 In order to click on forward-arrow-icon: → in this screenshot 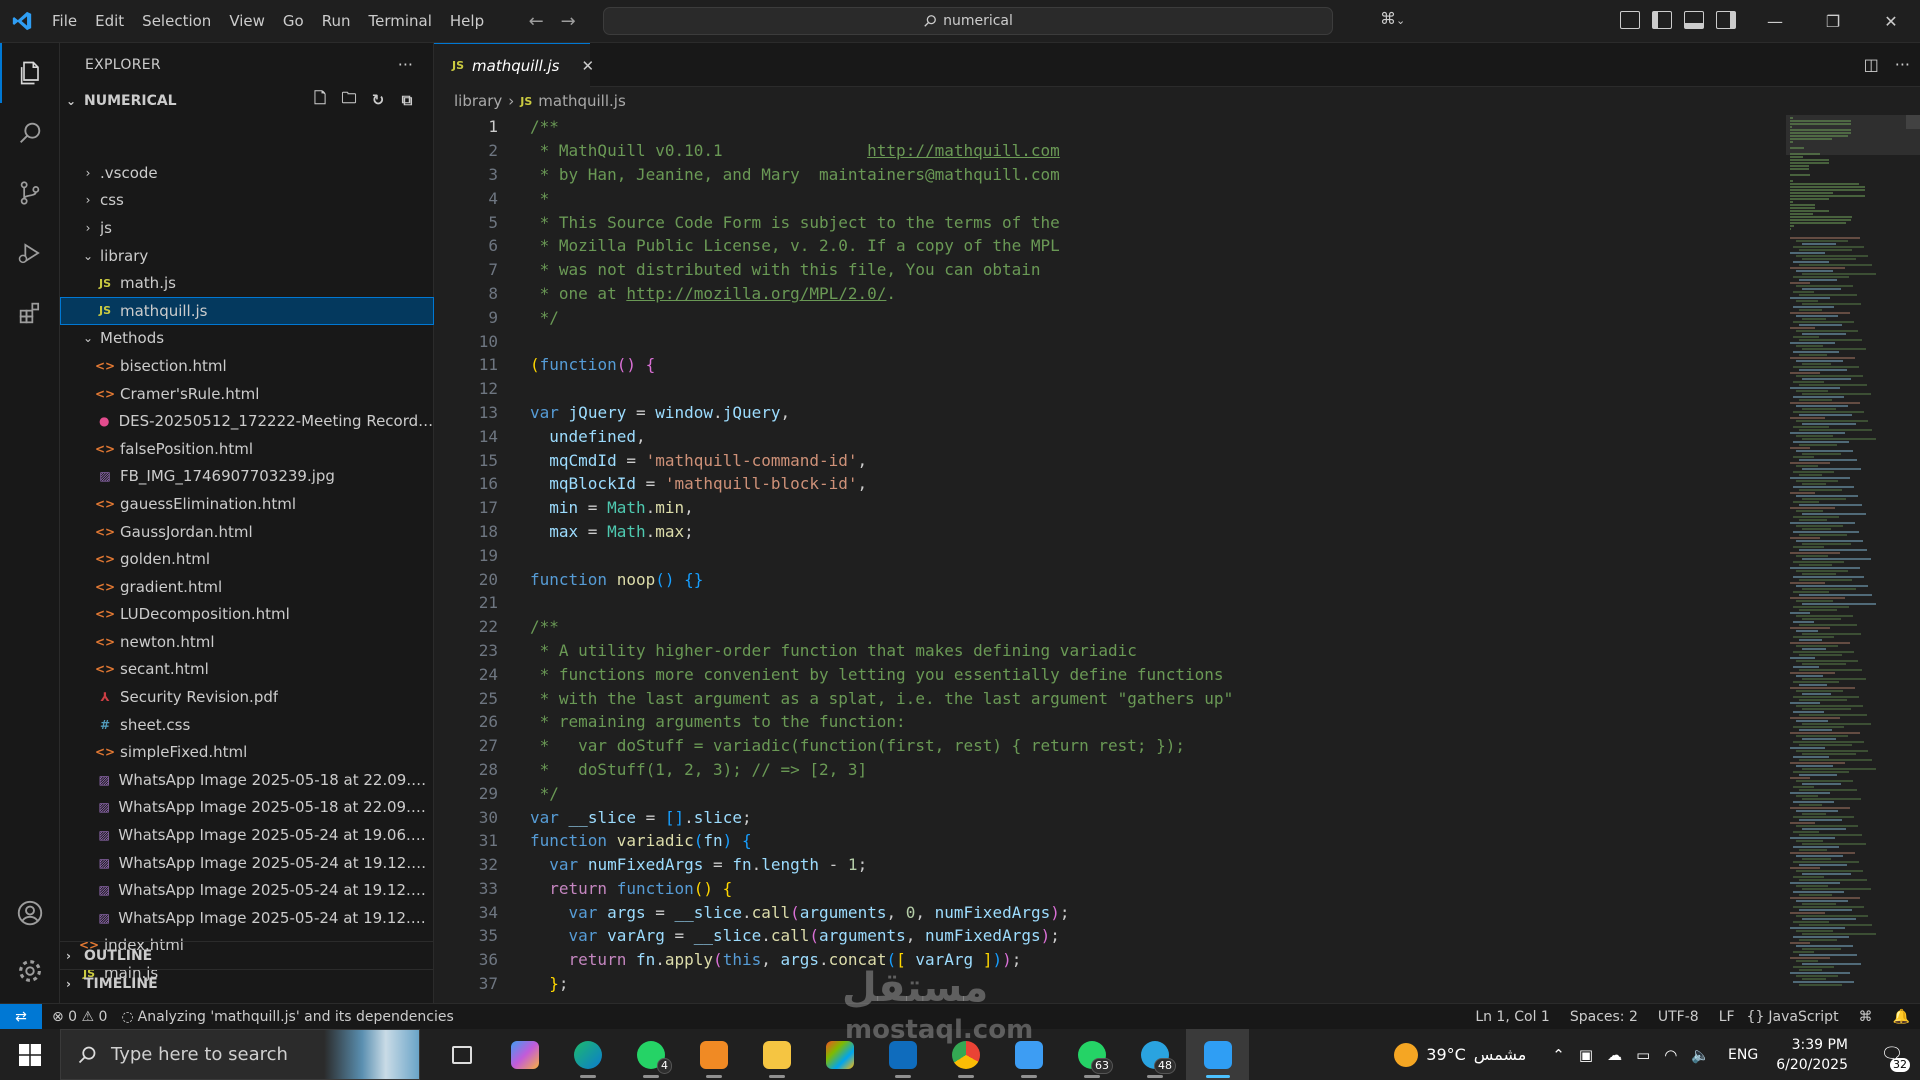, I will do `click(568, 21)`.